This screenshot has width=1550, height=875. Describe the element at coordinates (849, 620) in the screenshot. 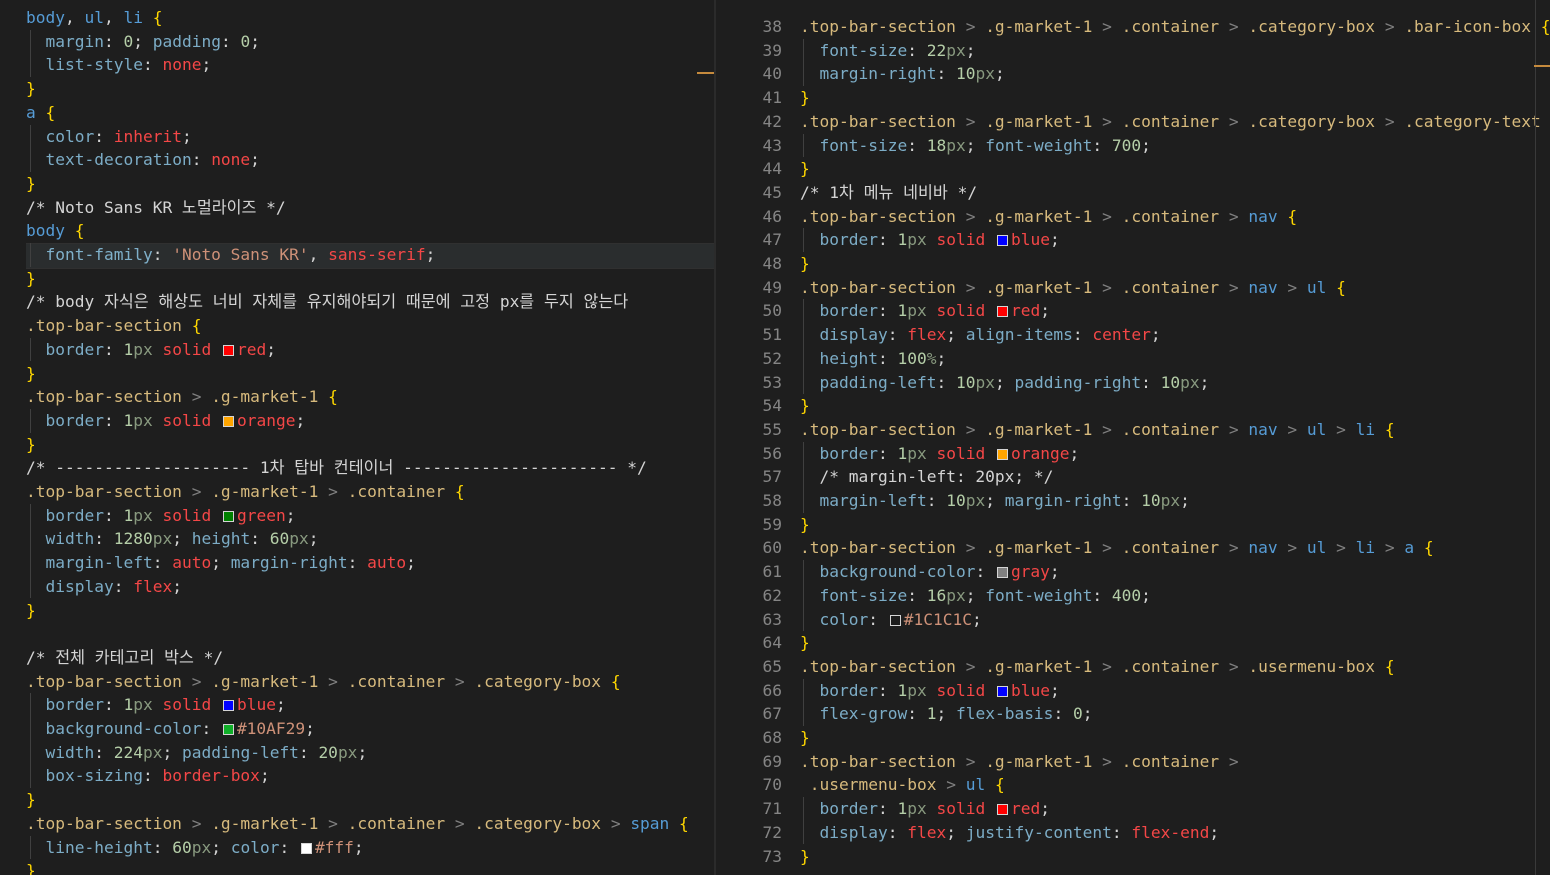

I see `code-line: 63 color: #1C1C1C;` at that location.